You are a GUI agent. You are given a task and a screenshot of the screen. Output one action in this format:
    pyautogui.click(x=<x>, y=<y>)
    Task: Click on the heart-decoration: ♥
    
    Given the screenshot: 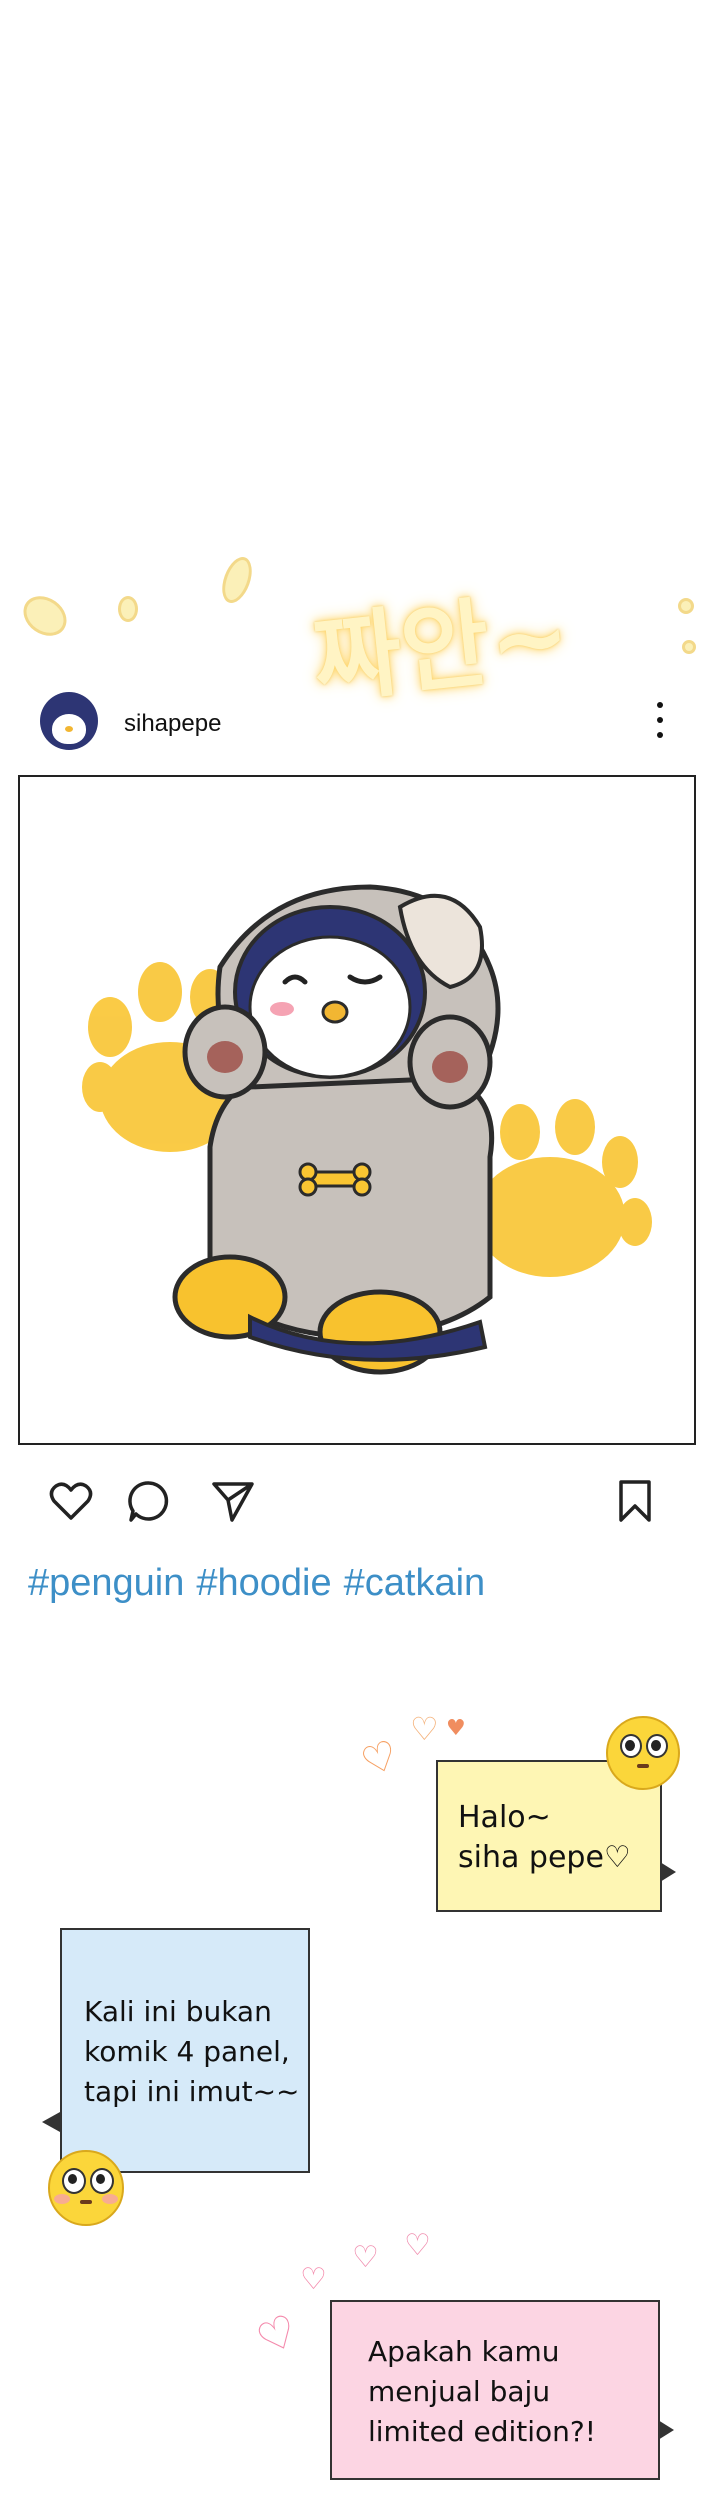 What is the action you would take?
    pyautogui.click(x=456, y=1728)
    